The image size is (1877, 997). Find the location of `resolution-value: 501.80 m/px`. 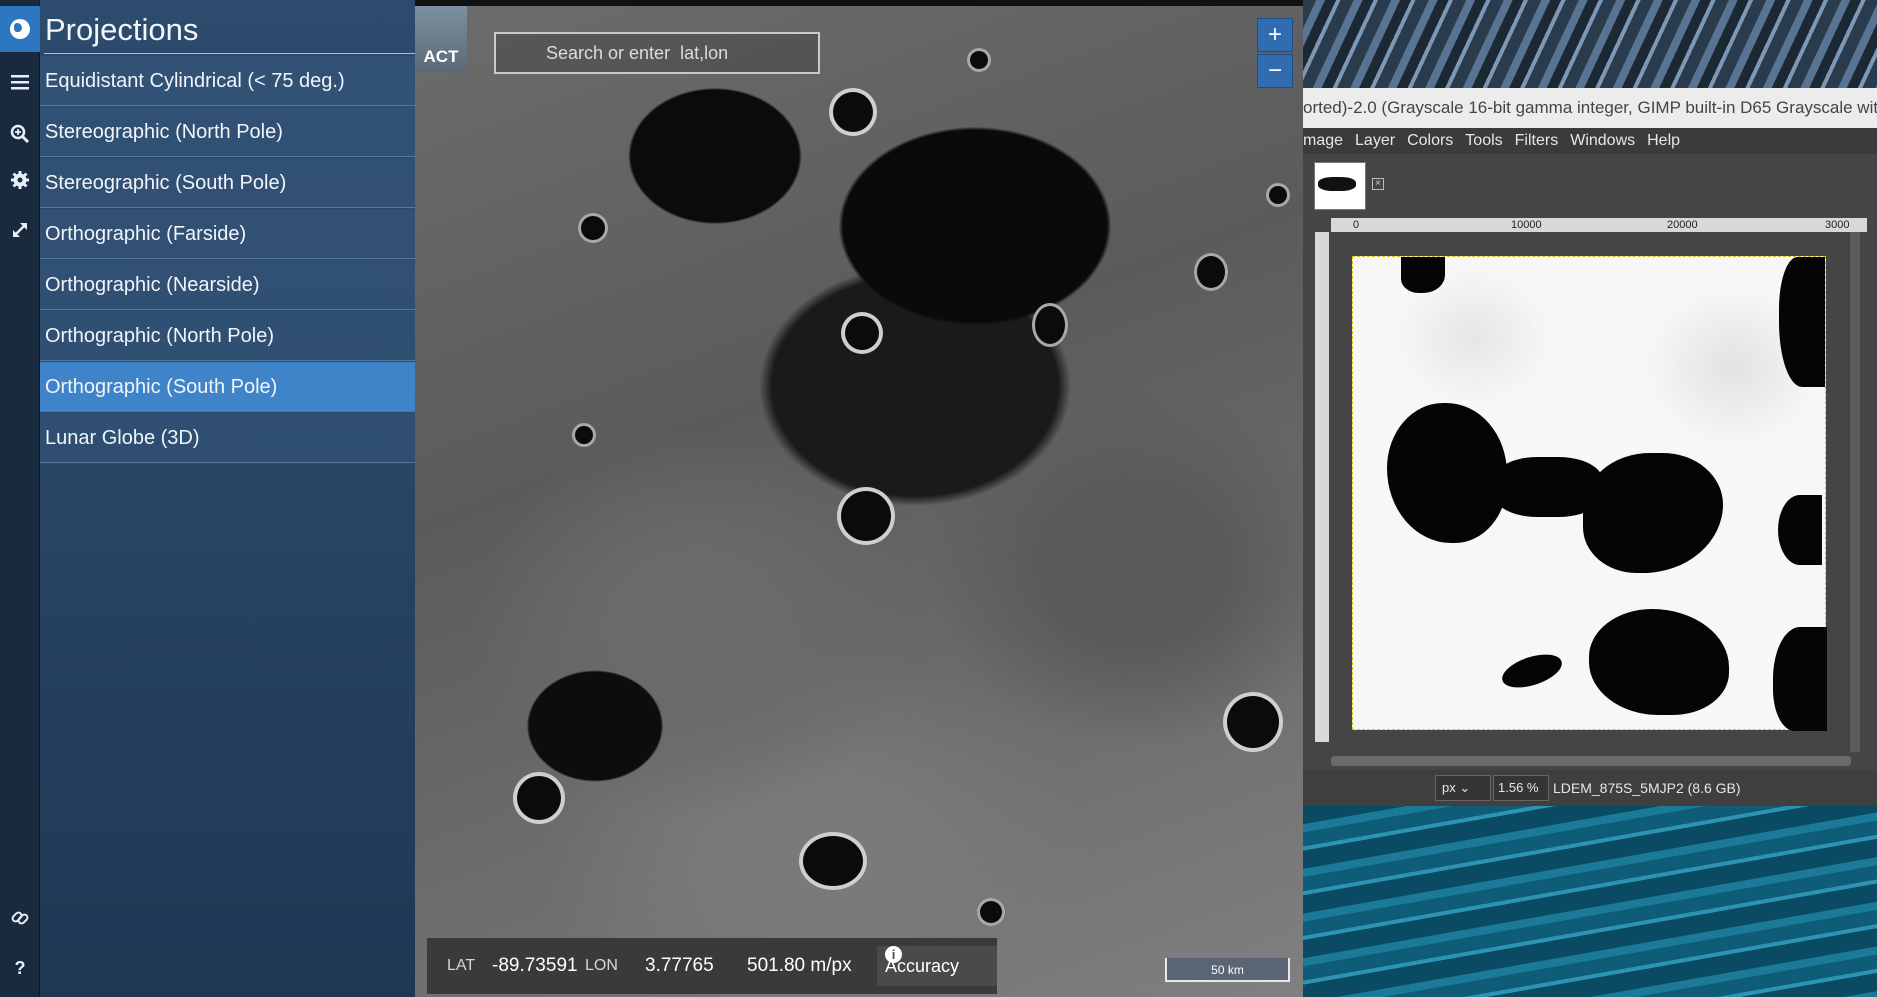

resolution-value: 501.80 m/px is located at coordinates (799, 965).